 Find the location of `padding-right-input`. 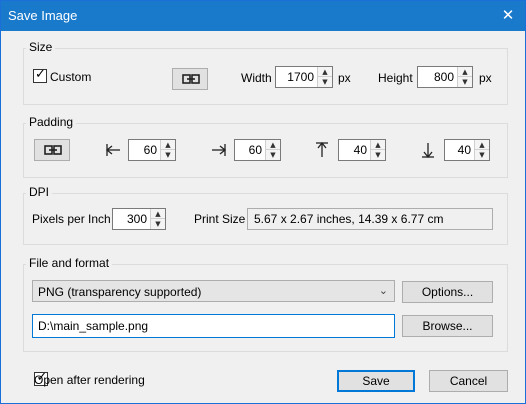

padding-right-input is located at coordinates (250, 150).